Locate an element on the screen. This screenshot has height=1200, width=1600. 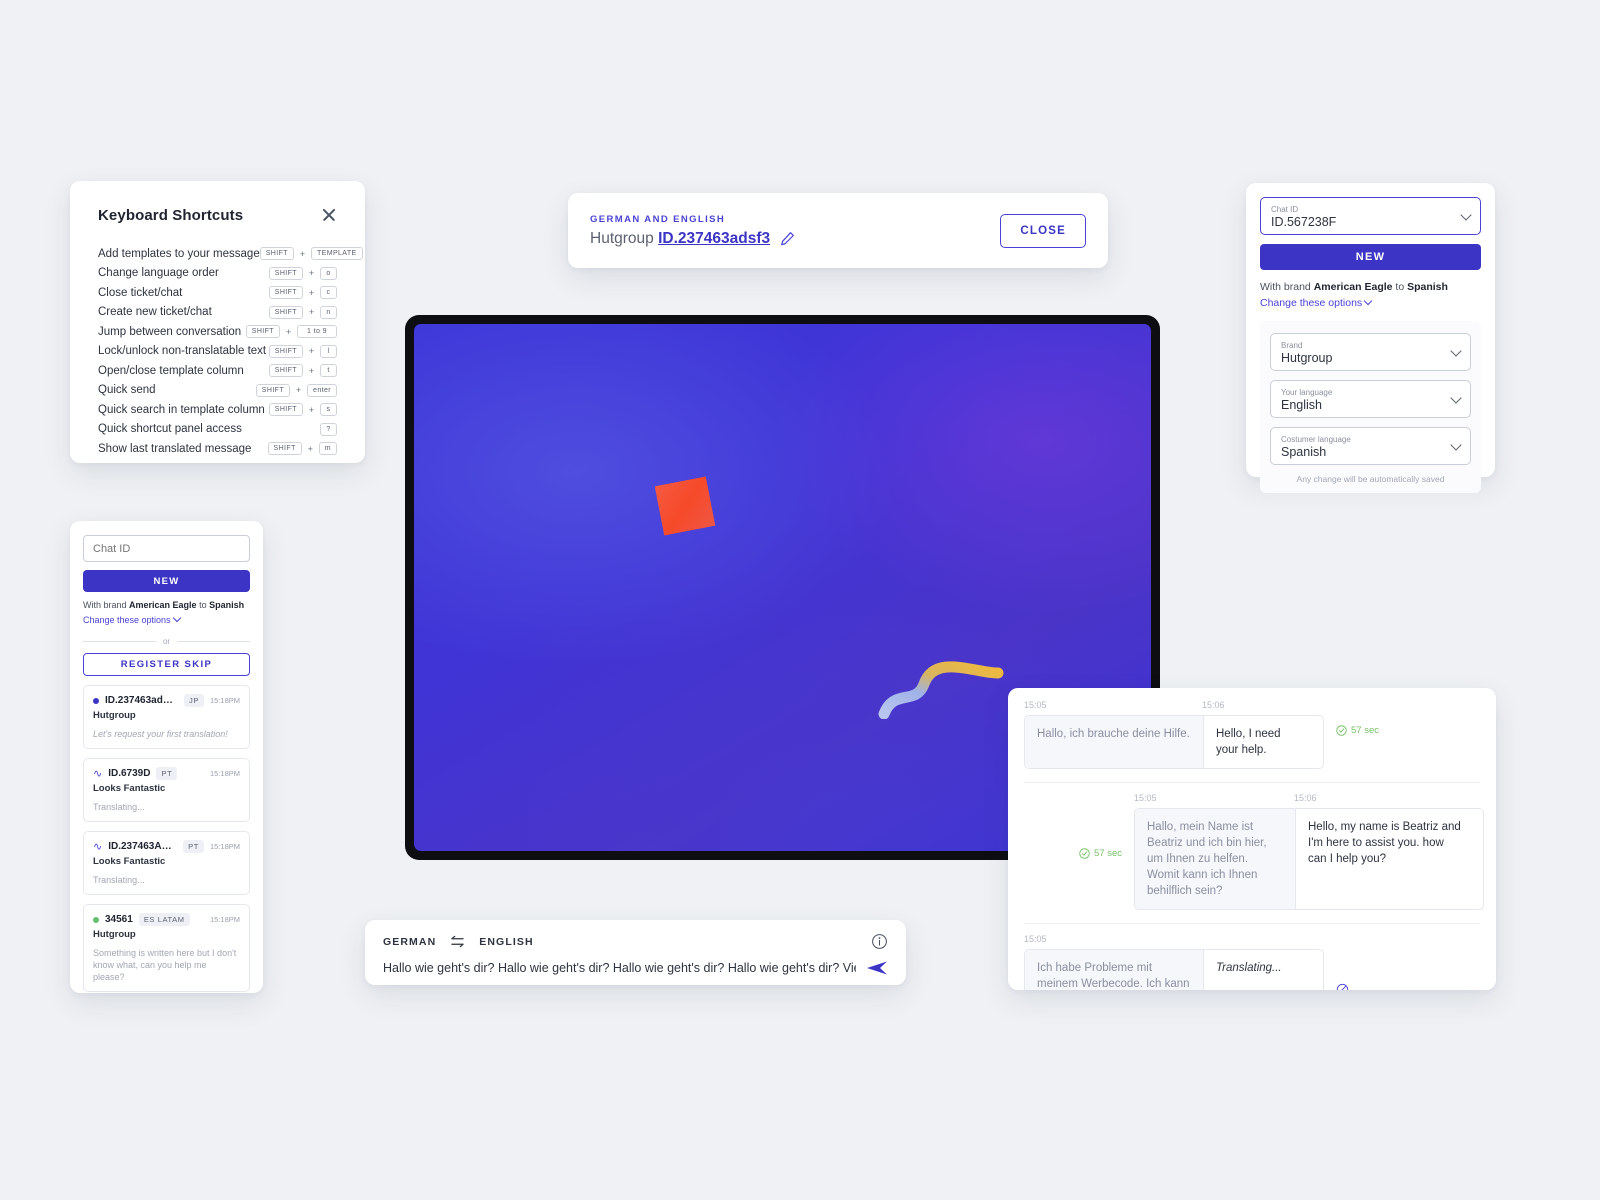
key-badge: o is located at coordinates (328, 273).